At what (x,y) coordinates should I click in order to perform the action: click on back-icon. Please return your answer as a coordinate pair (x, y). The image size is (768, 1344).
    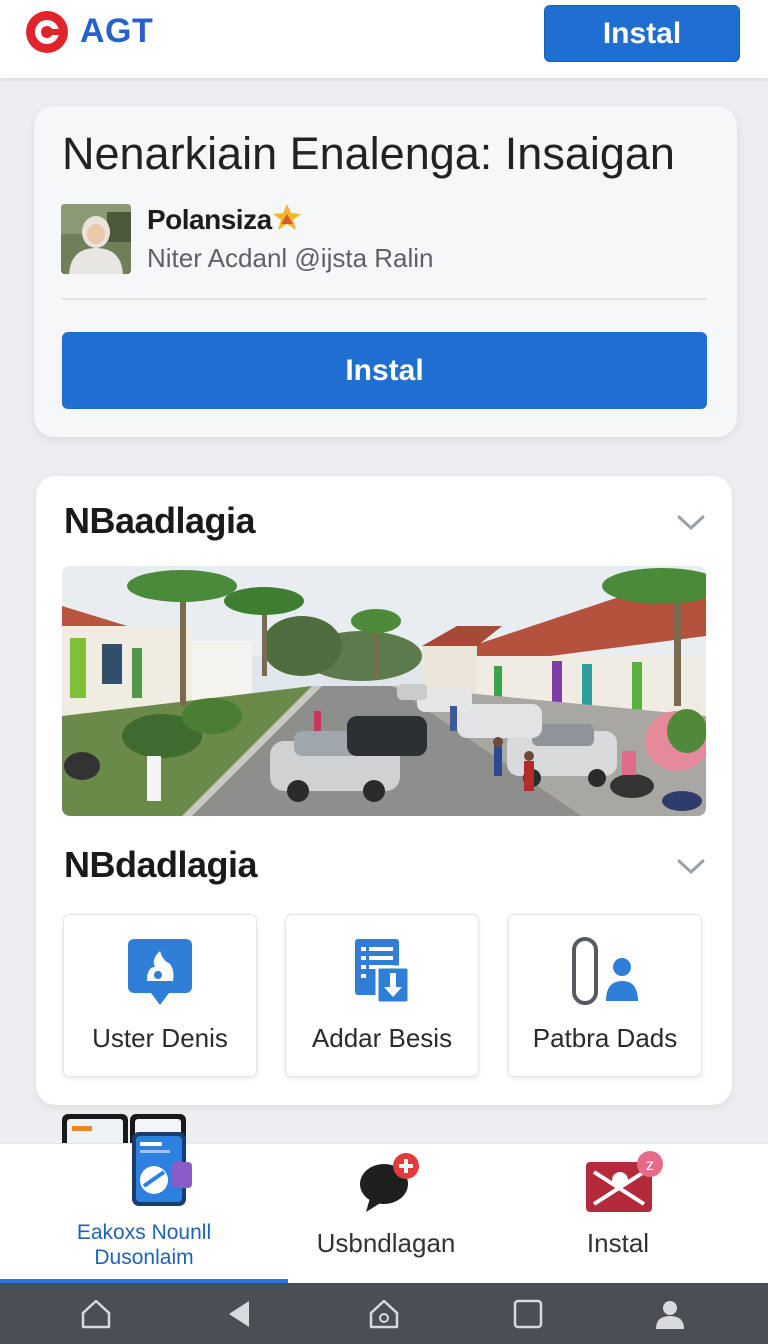
    Looking at the image, I should click on (240, 1314).